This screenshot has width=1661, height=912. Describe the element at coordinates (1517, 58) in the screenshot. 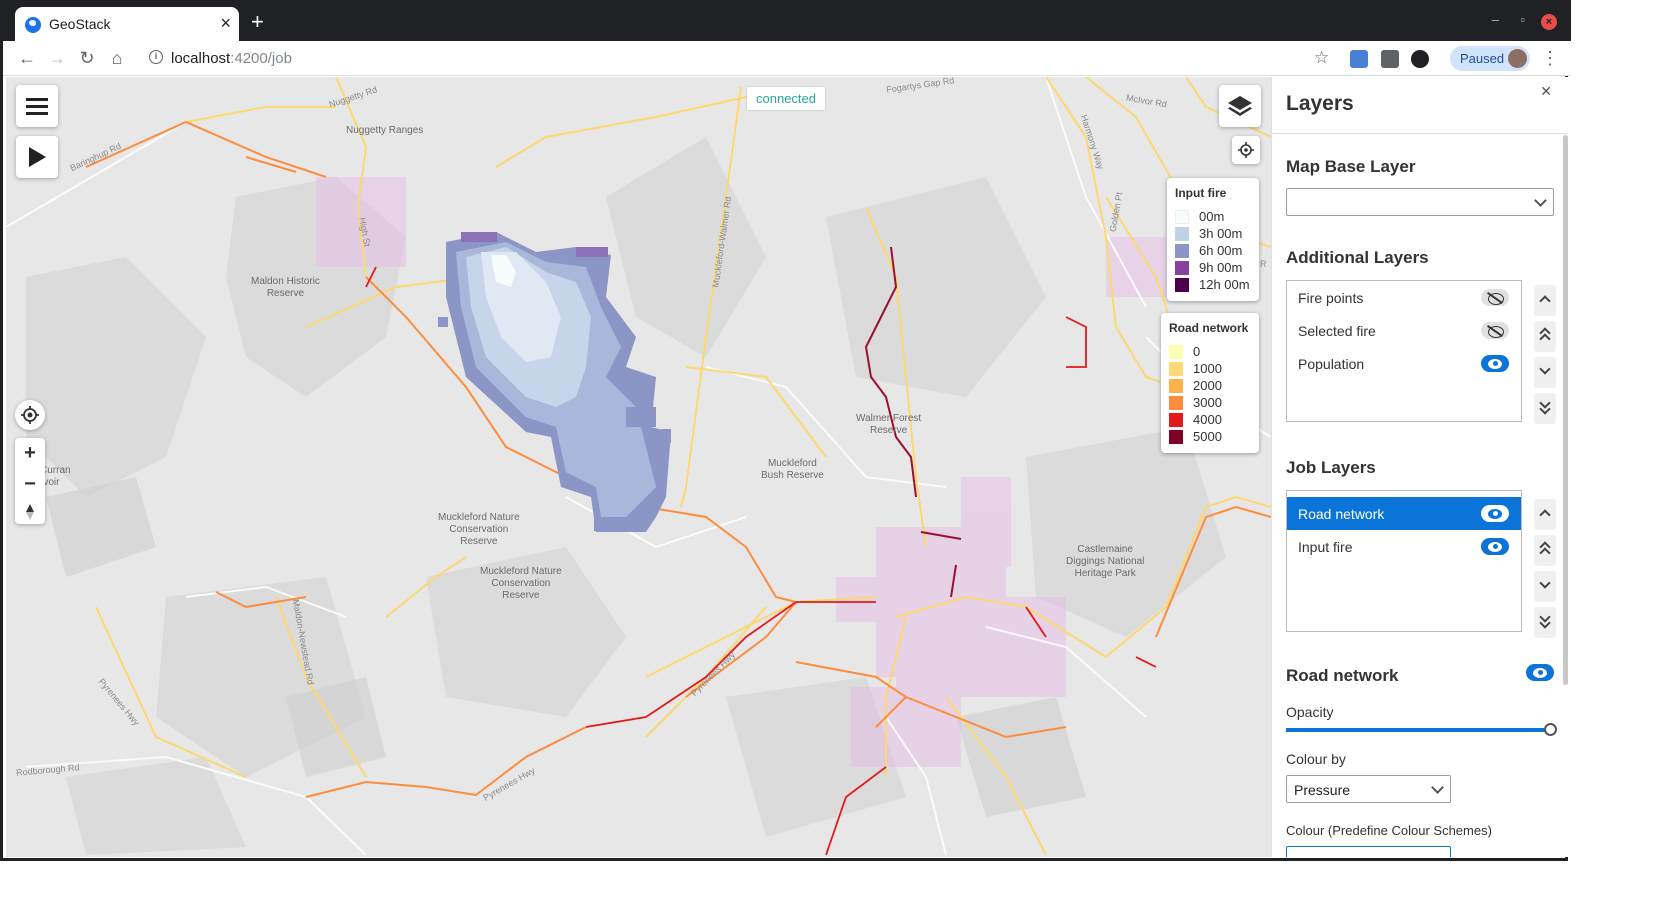

I see `avatar` at that location.